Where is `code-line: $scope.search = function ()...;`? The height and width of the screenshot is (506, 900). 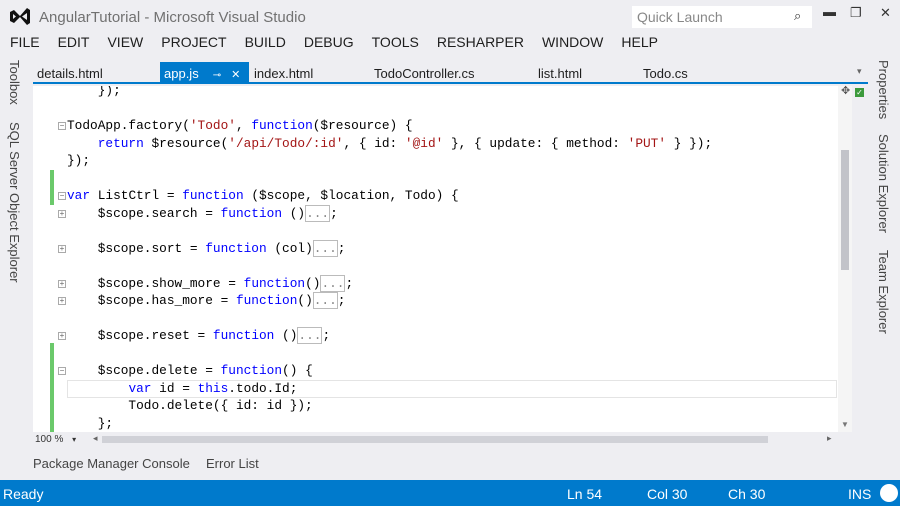
code-line: $scope.search = function ()...; is located at coordinates (202, 213).